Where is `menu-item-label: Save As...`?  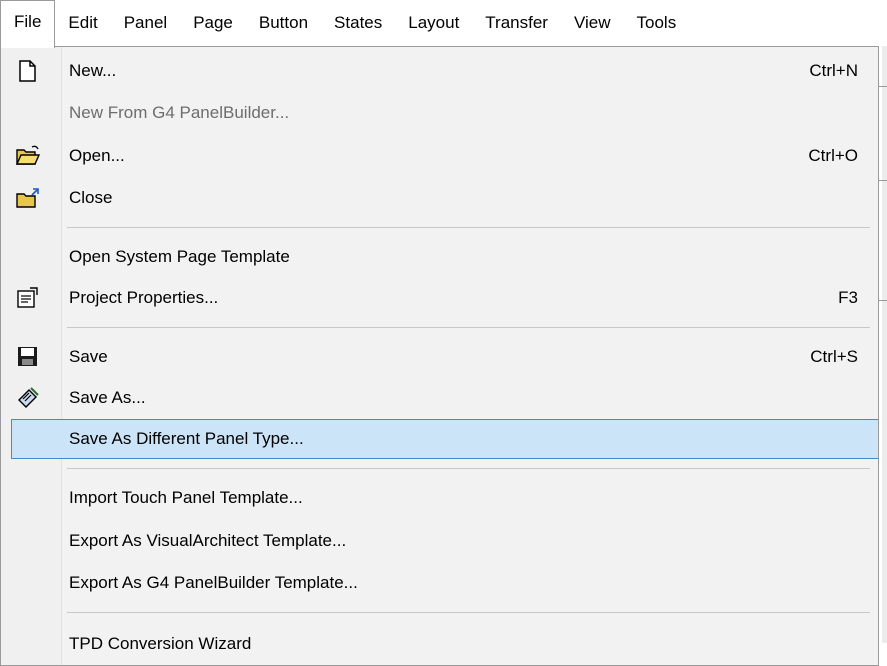
menu-item-label: Save As... is located at coordinates (107, 397).